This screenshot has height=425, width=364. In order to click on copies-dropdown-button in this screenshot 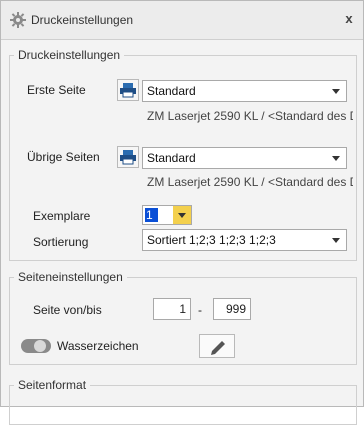, I will do `click(182, 215)`.